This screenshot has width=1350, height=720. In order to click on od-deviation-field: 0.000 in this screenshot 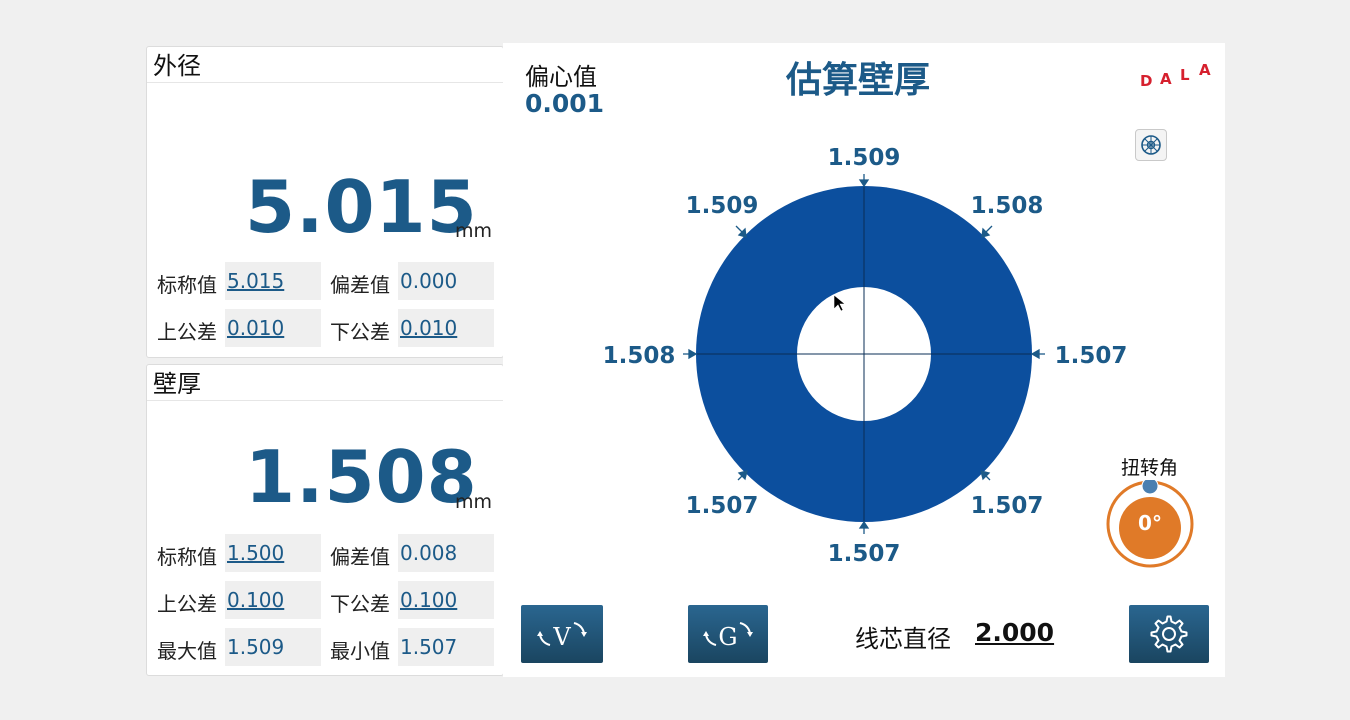, I will do `click(446, 281)`.